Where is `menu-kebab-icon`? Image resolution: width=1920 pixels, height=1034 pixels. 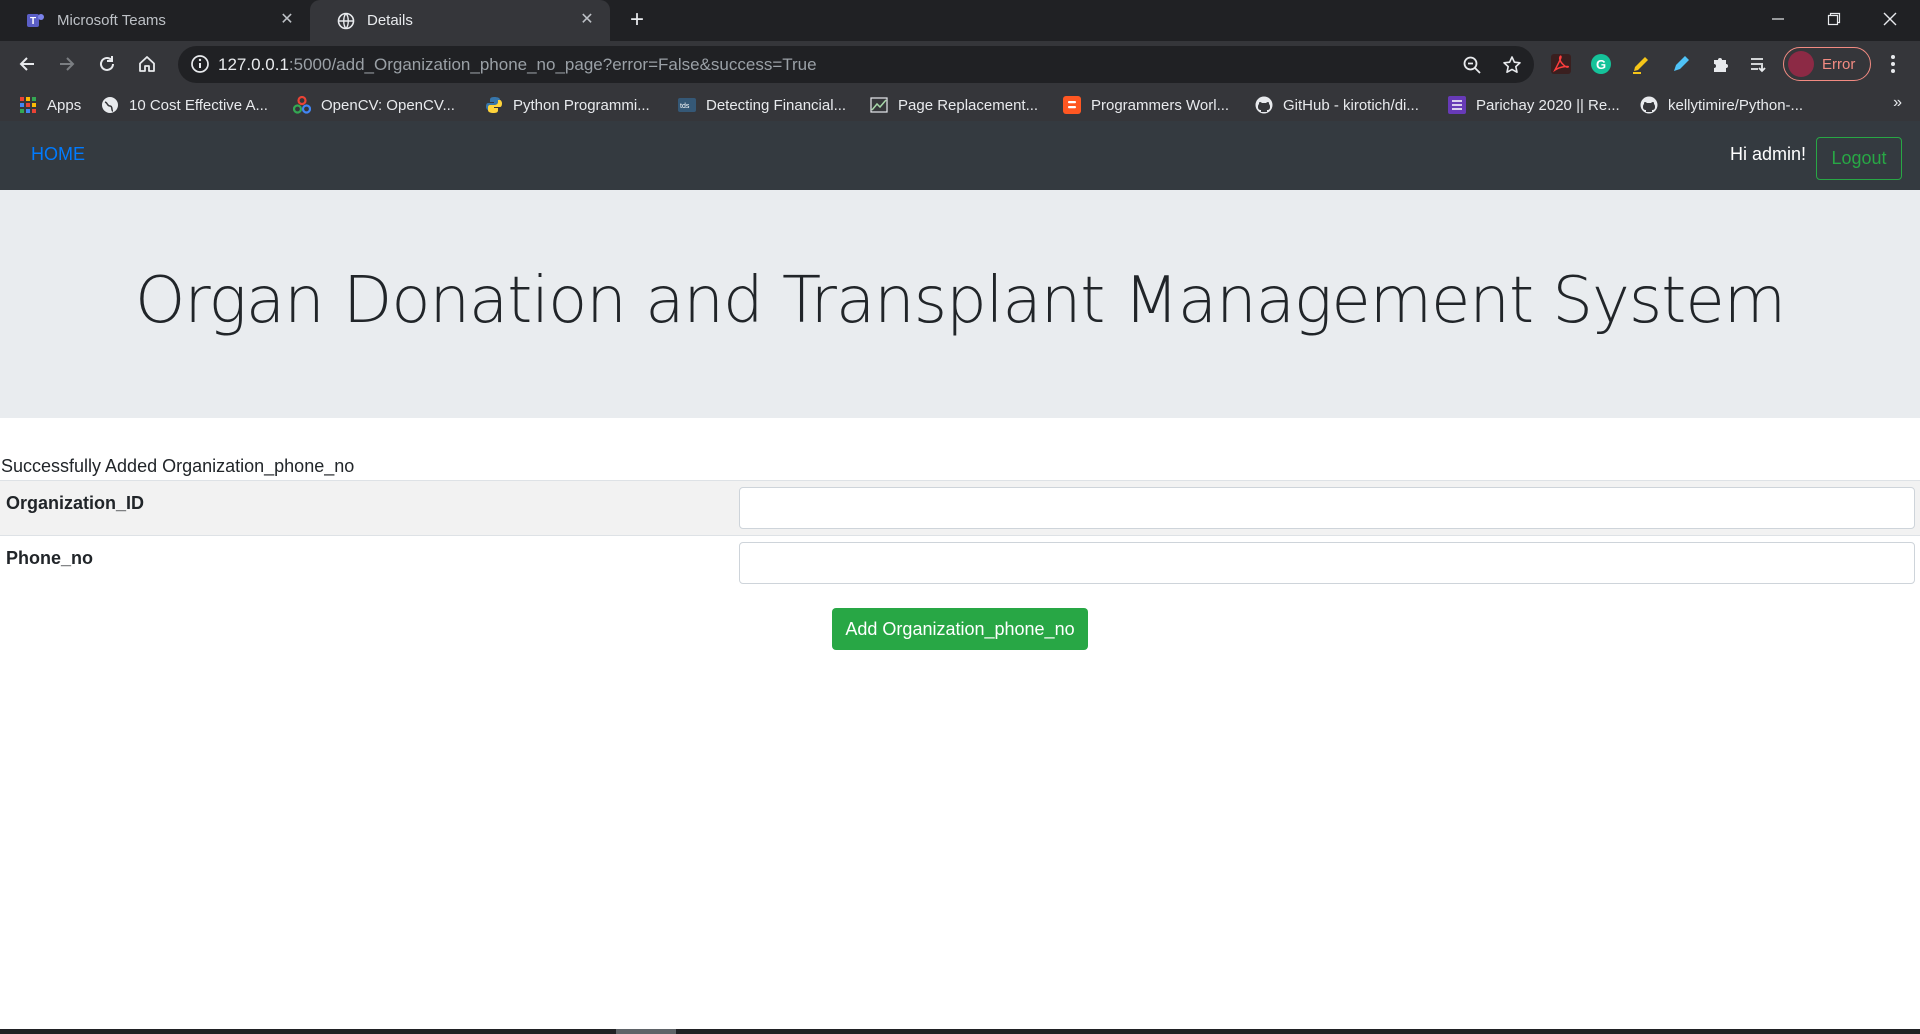
menu-kebab-icon is located at coordinates (1893, 64).